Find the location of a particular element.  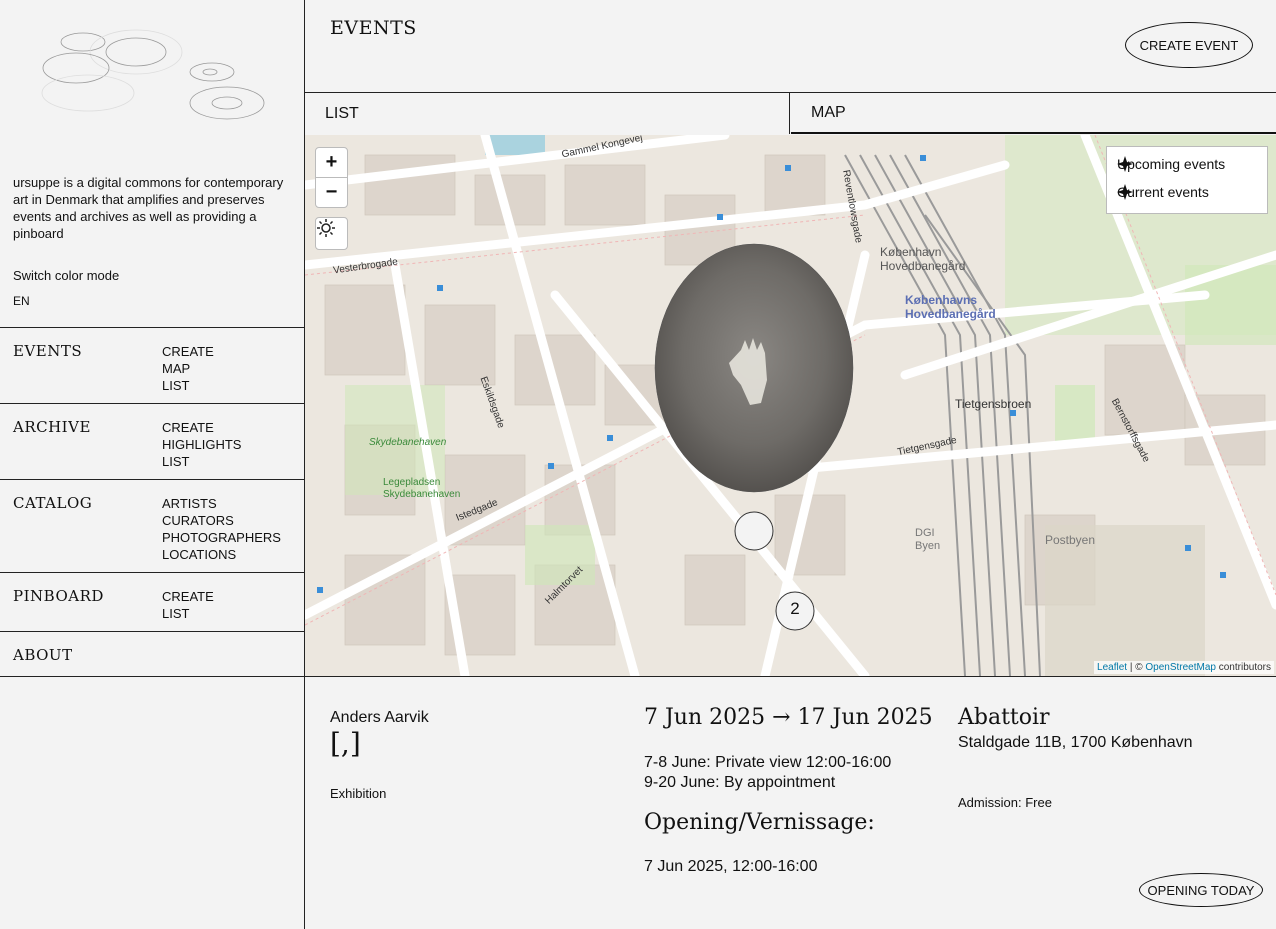

opening-time: 7 Jun 2025, 12:00-16:00 is located at coordinates (731, 866).